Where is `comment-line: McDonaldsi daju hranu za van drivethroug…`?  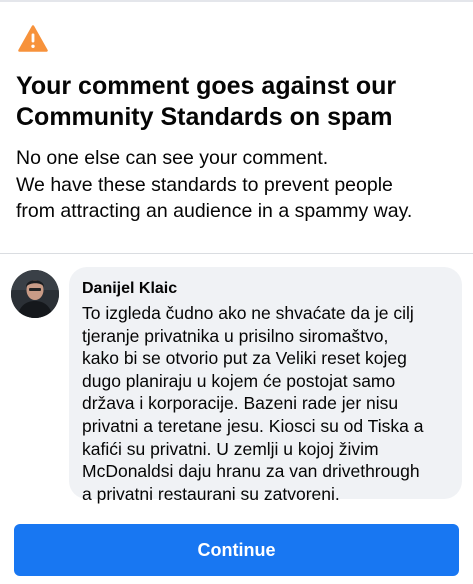 comment-line: McDonaldsi daju hranu za van drivethroug… is located at coordinates (251, 471).